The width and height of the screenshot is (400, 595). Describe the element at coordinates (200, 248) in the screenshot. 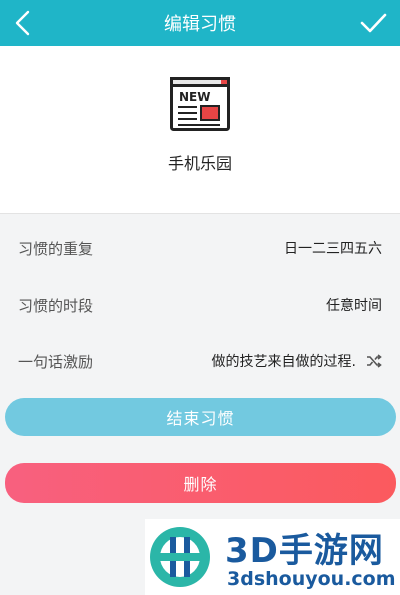

I see `row-repeat: 习惯的重复 日一二三四五六` at that location.